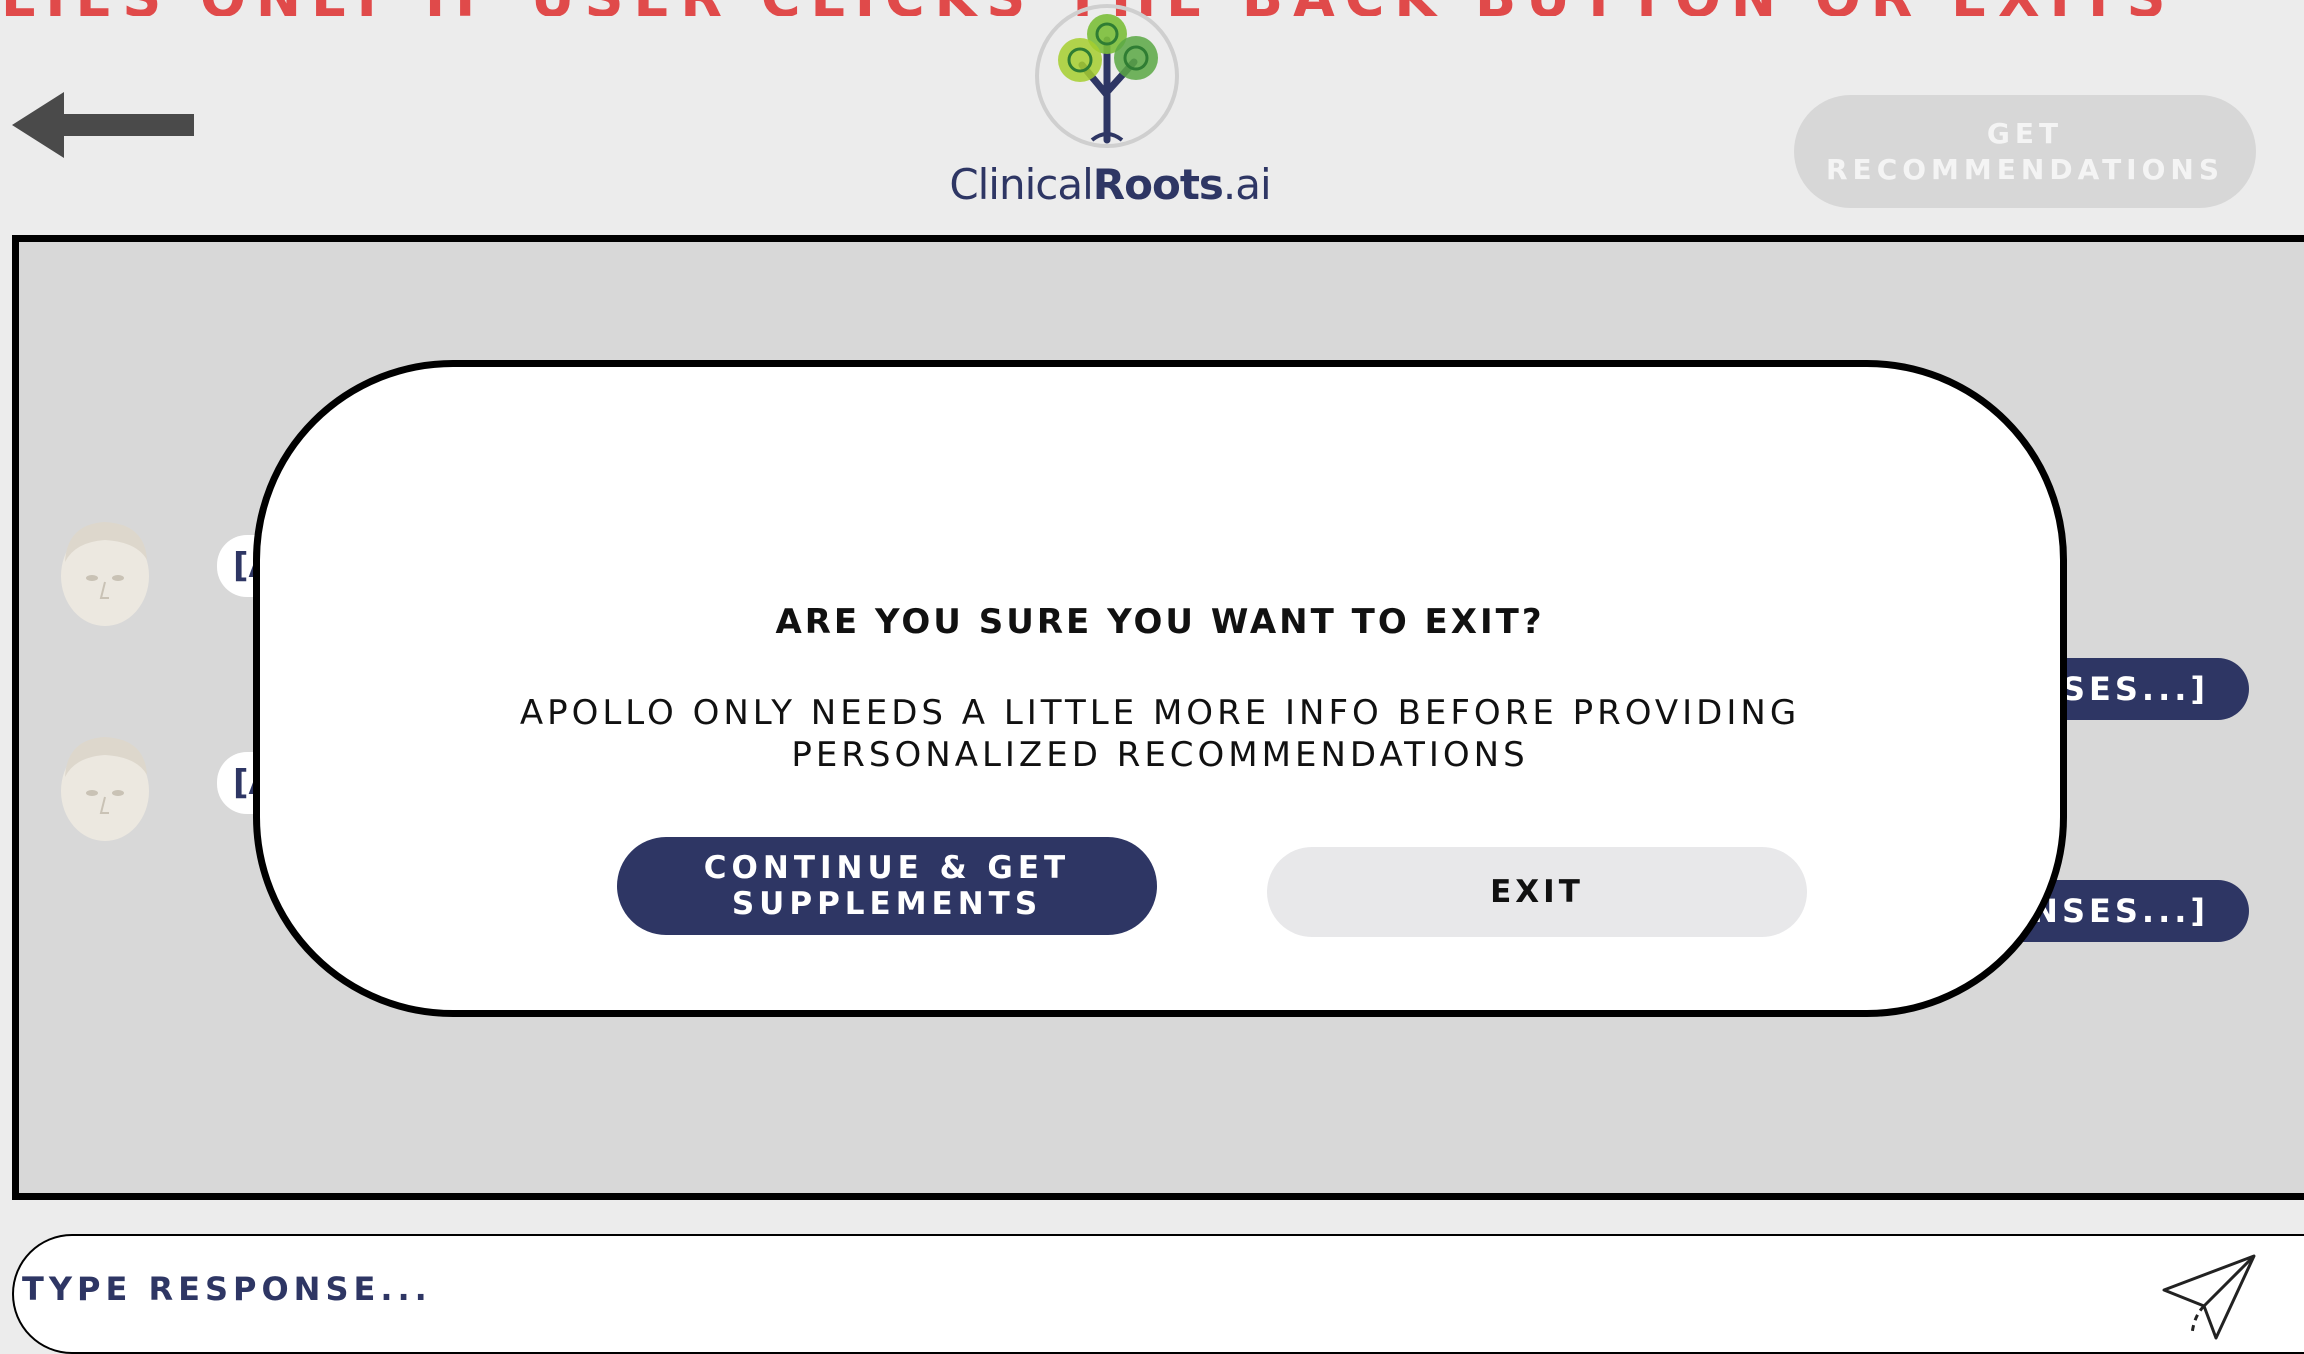 The height and width of the screenshot is (1354, 2304). What do you see at coordinates (1107, 76) in the screenshot?
I see `tree-logo-icon` at bounding box center [1107, 76].